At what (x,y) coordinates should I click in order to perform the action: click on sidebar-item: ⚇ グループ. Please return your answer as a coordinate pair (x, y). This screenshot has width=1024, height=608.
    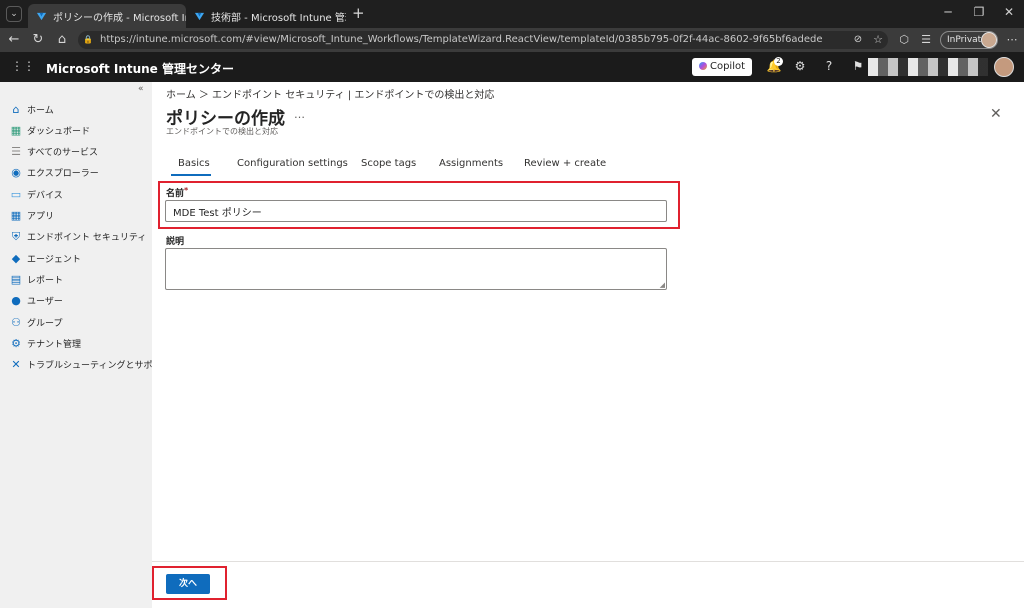
    Looking at the image, I should click on (36, 322).